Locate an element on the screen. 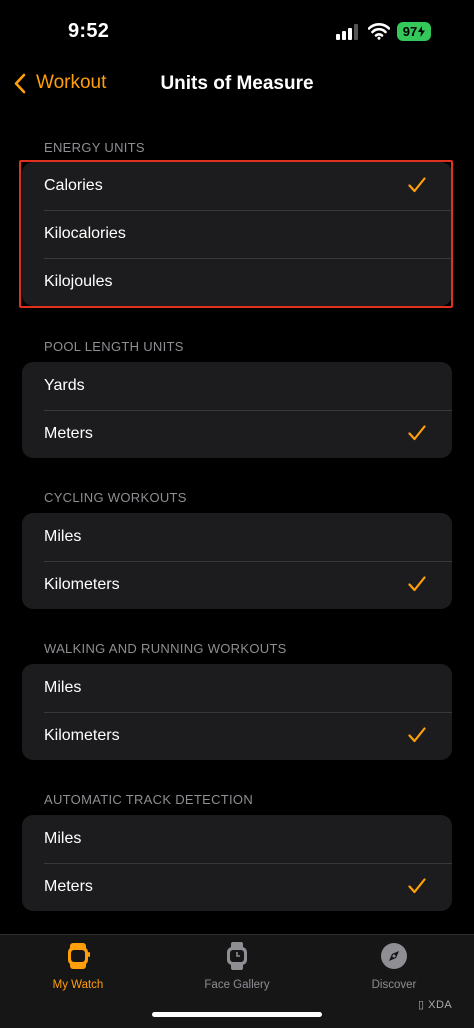  tab-discover: Discover is located at coordinates (394, 966).